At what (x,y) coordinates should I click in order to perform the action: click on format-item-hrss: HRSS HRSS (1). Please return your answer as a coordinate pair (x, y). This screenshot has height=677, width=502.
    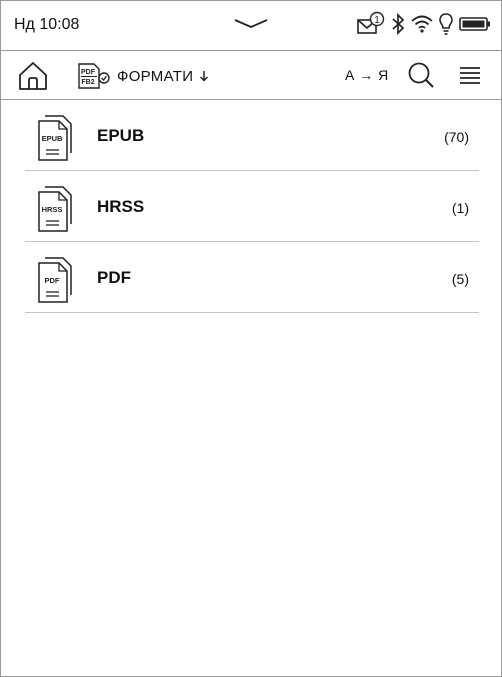
    Looking at the image, I should click on (252, 206).